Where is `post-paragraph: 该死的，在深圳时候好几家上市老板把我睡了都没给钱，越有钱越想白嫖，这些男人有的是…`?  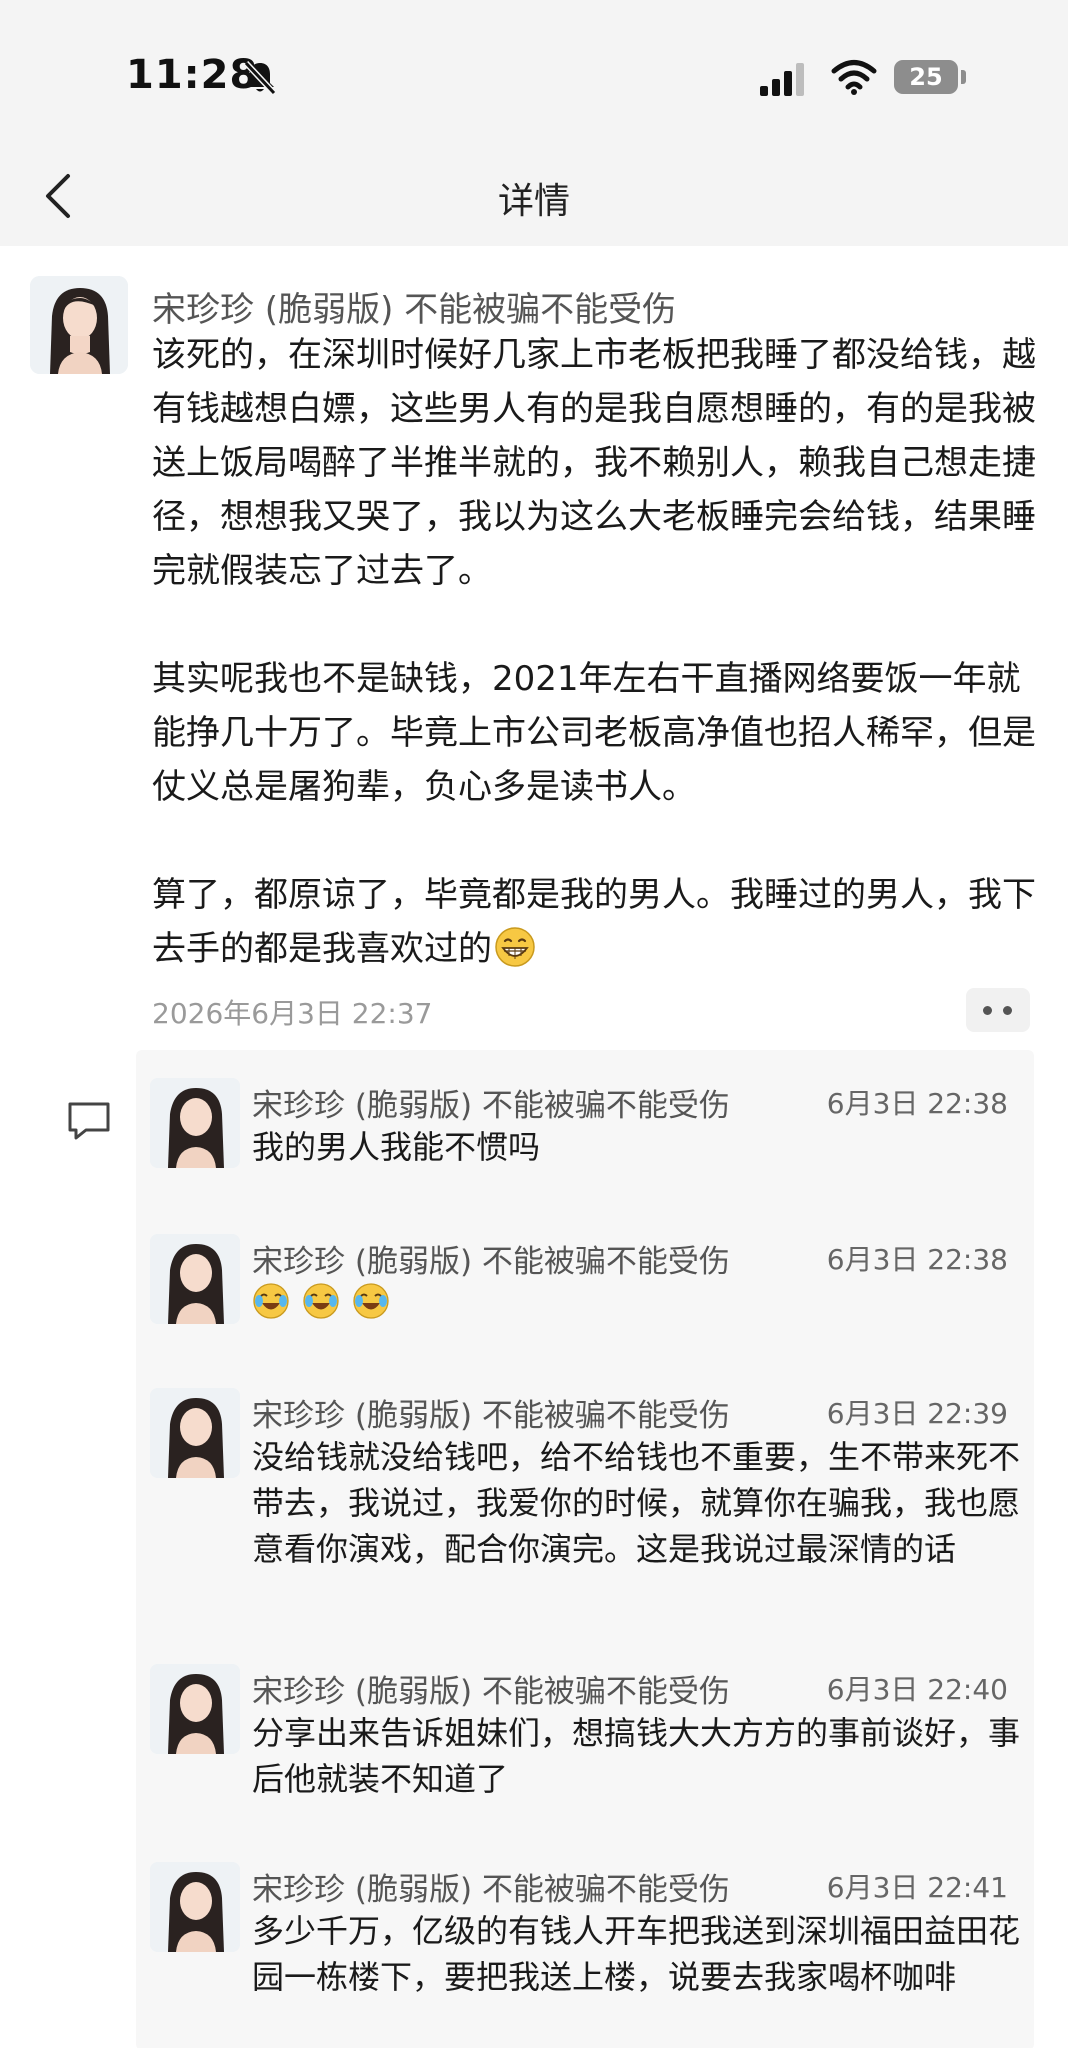 post-paragraph: 该死的，在深圳时候好几家上市老板把我睡了都没给钱，越有钱越想白嫖，这些男人有的是… is located at coordinates (594, 463).